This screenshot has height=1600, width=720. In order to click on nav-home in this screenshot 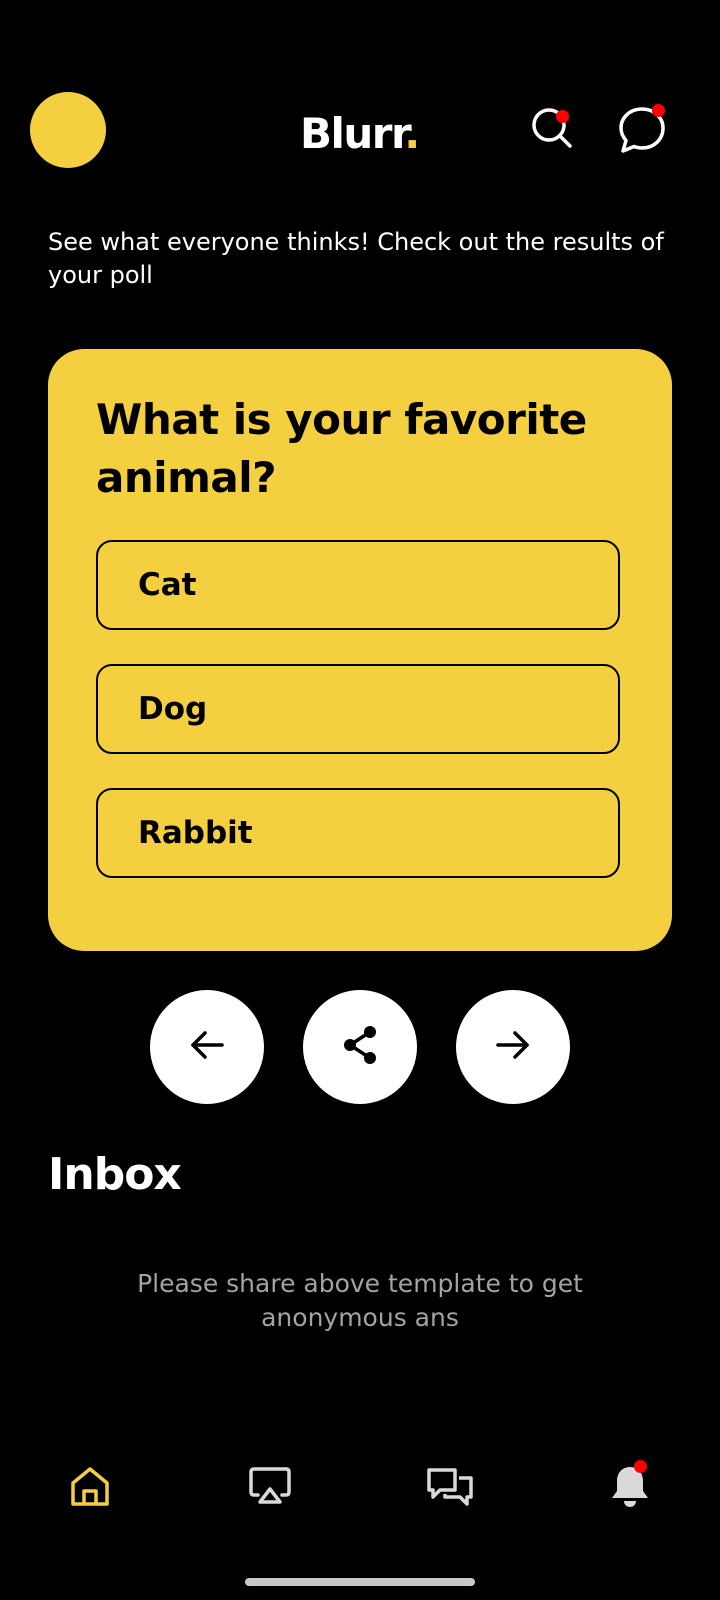, I will do `click(90, 1488)`.